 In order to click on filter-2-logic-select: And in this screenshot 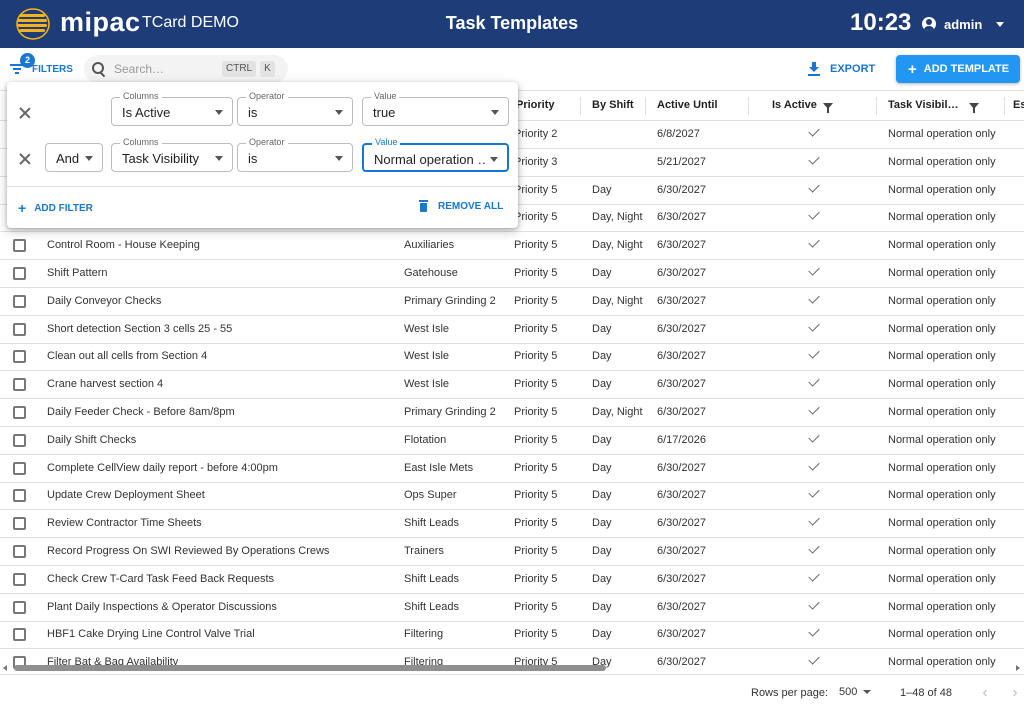, I will do `click(74, 157)`.